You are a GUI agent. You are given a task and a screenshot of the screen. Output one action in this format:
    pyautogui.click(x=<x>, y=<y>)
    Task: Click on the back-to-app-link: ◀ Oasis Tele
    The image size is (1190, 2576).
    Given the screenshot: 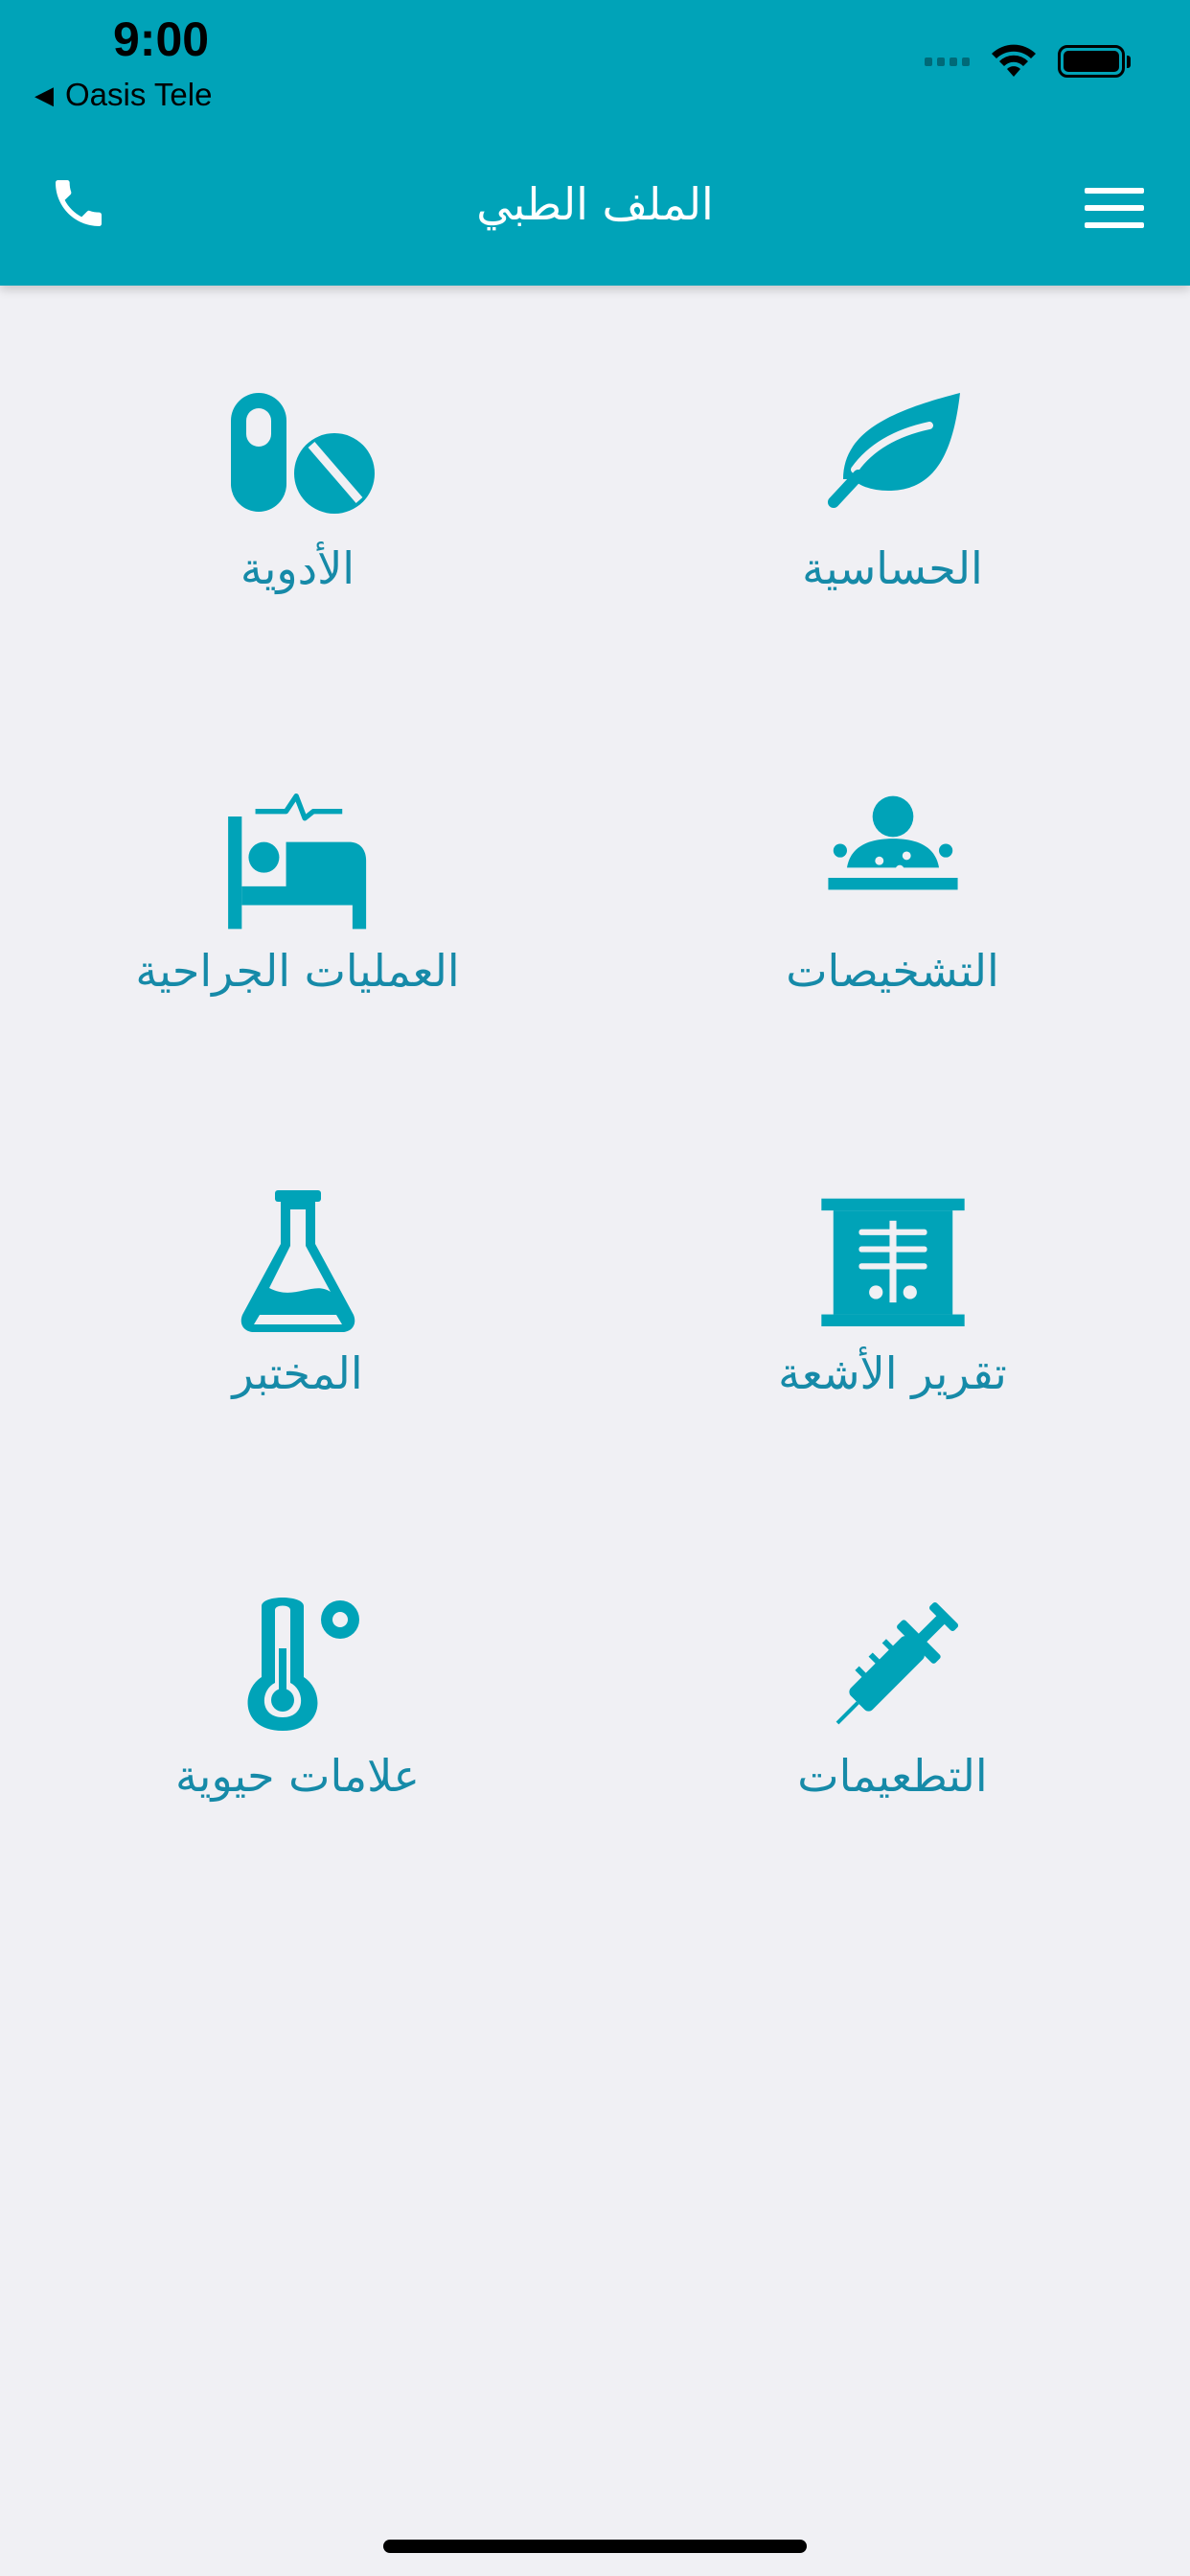 What is the action you would take?
    pyautogui.click(x=123, y=95)
    